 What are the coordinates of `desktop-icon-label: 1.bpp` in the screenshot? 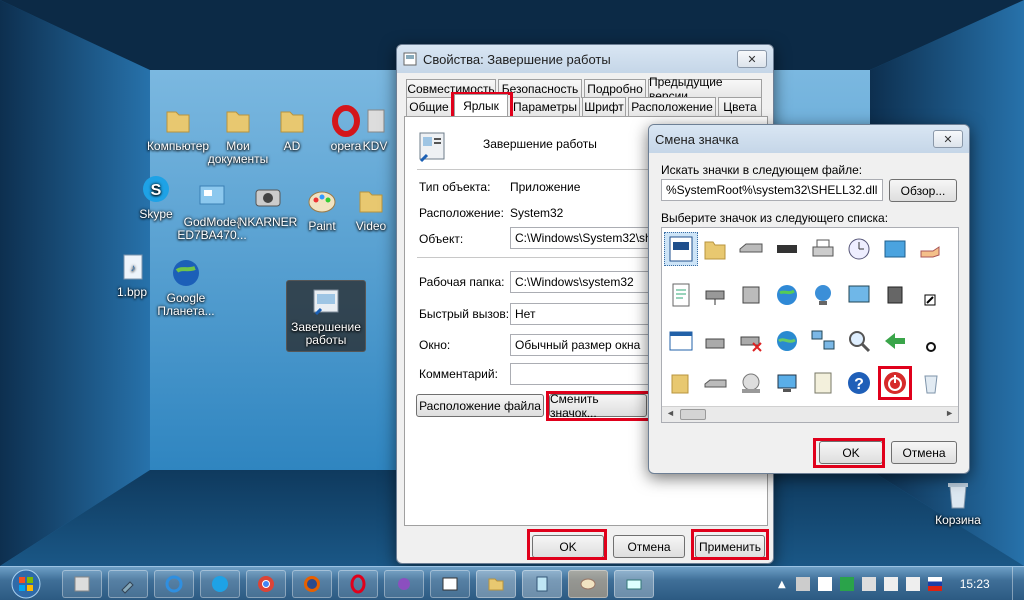 It's located at (132, 292).